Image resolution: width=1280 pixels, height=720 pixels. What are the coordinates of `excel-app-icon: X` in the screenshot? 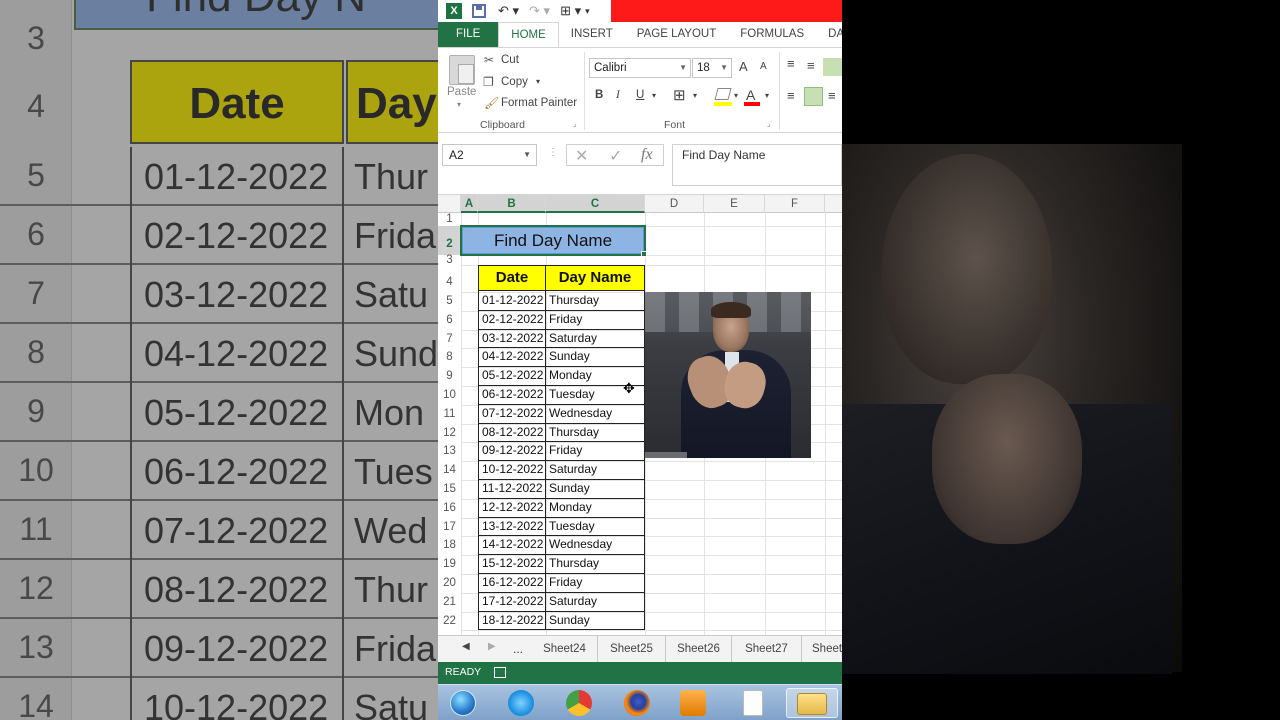 It's located at (454, 11).